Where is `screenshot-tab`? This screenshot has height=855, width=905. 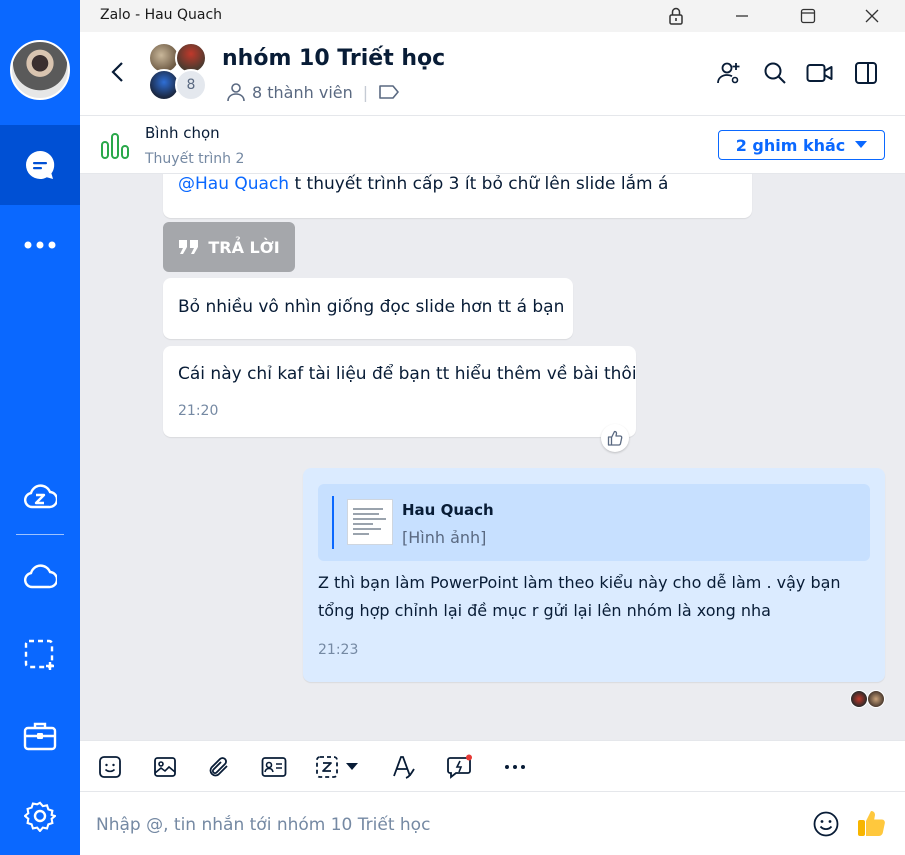 screenshot-tab is located at coordinates (40, 655).